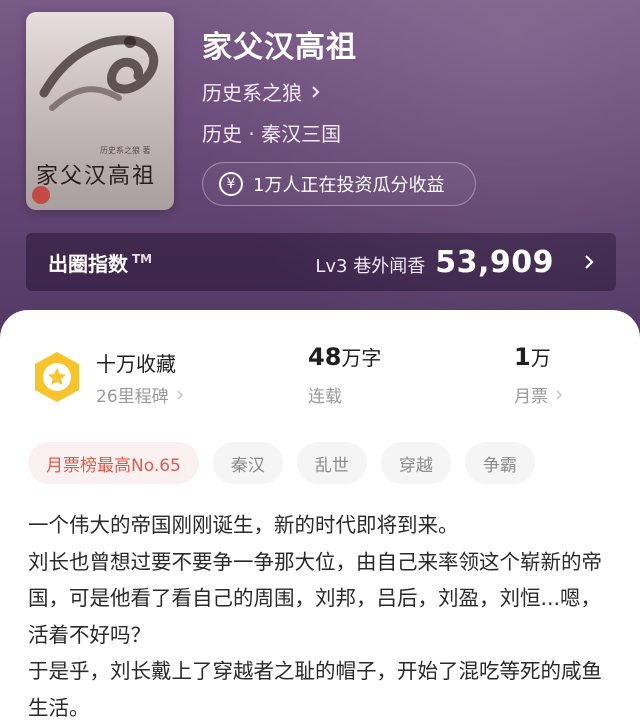 The image size is (640, 726). What do you see at coordinates (315, 689) in the screenshot?
I see `description-paragraph: 于是乎，刘长戴上了穿越者之耻的帽子，开始了混吃等死的咸鱼生活。` at bounding box center [315, 689].